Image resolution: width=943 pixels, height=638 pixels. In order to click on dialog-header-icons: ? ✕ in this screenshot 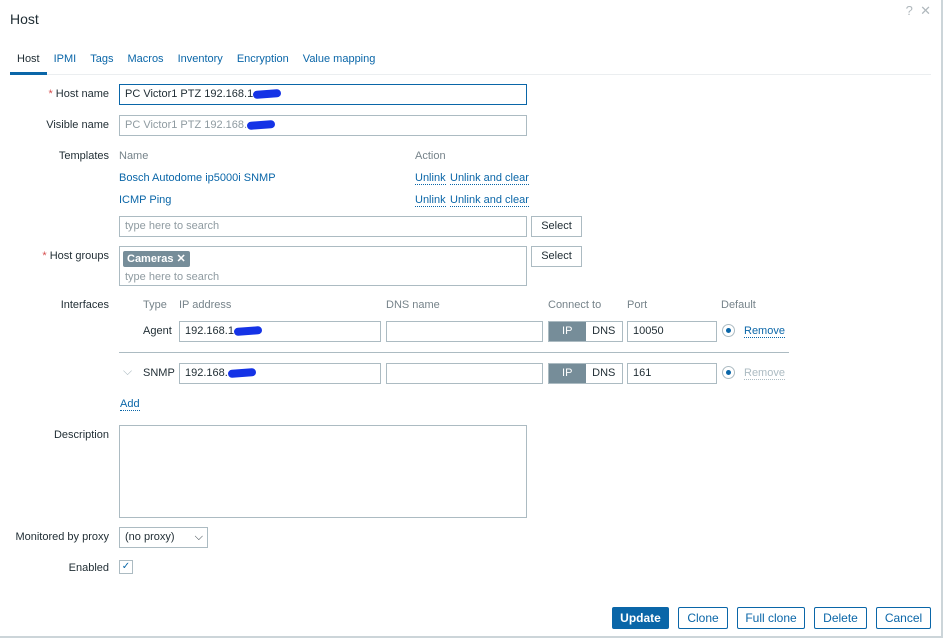, I will do `click(918, 11)`.